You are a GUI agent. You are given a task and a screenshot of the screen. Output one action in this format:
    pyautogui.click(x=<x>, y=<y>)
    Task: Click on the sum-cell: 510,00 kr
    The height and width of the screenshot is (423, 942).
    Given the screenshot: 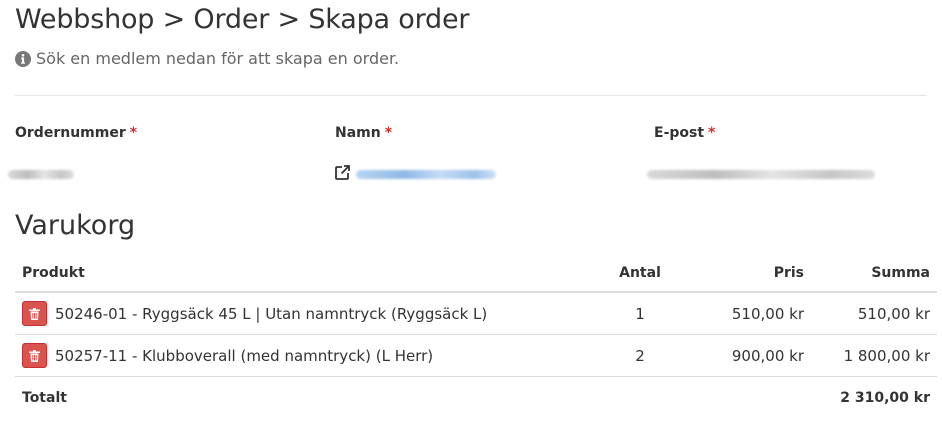 What is the action you would take?
    pyautogui.click(x=874, y=313)
    